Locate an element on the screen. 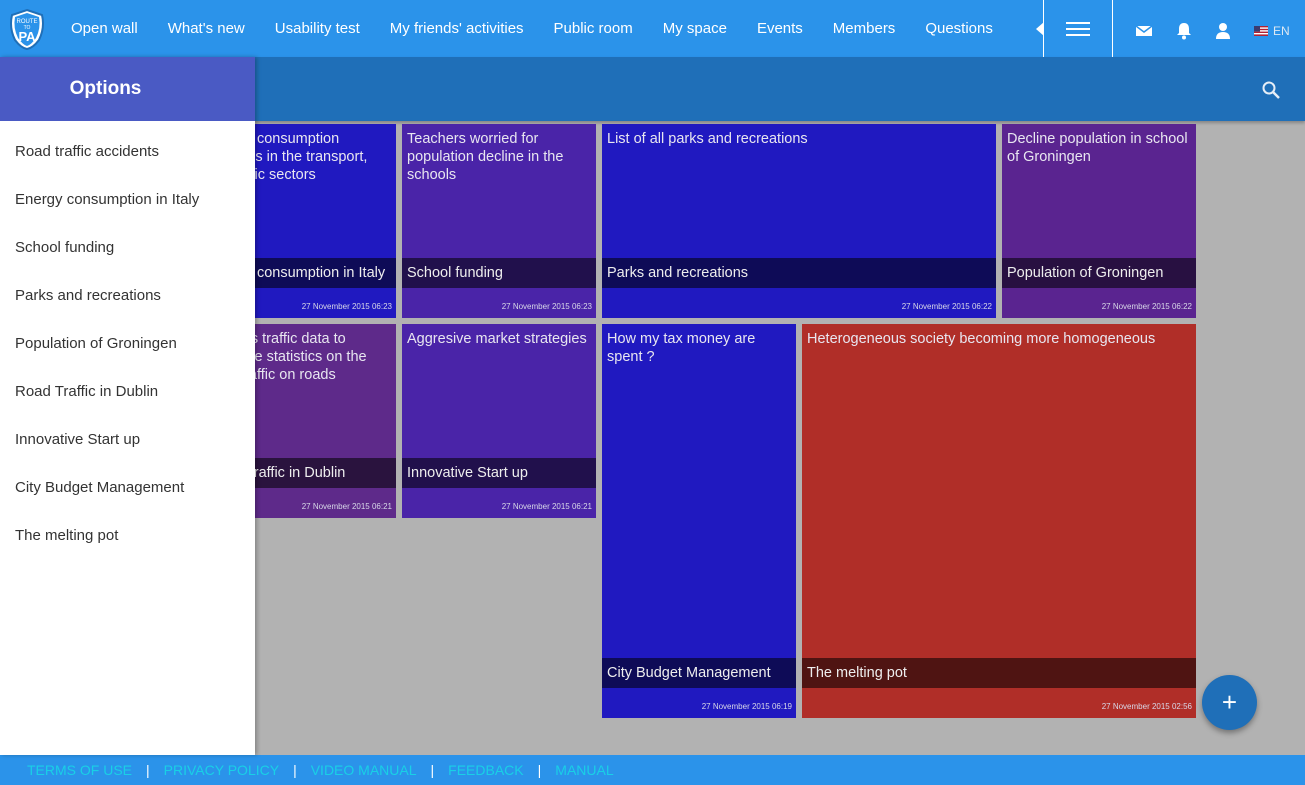  footer-manual-link: MANUAL is located at coordinates (584, 770).